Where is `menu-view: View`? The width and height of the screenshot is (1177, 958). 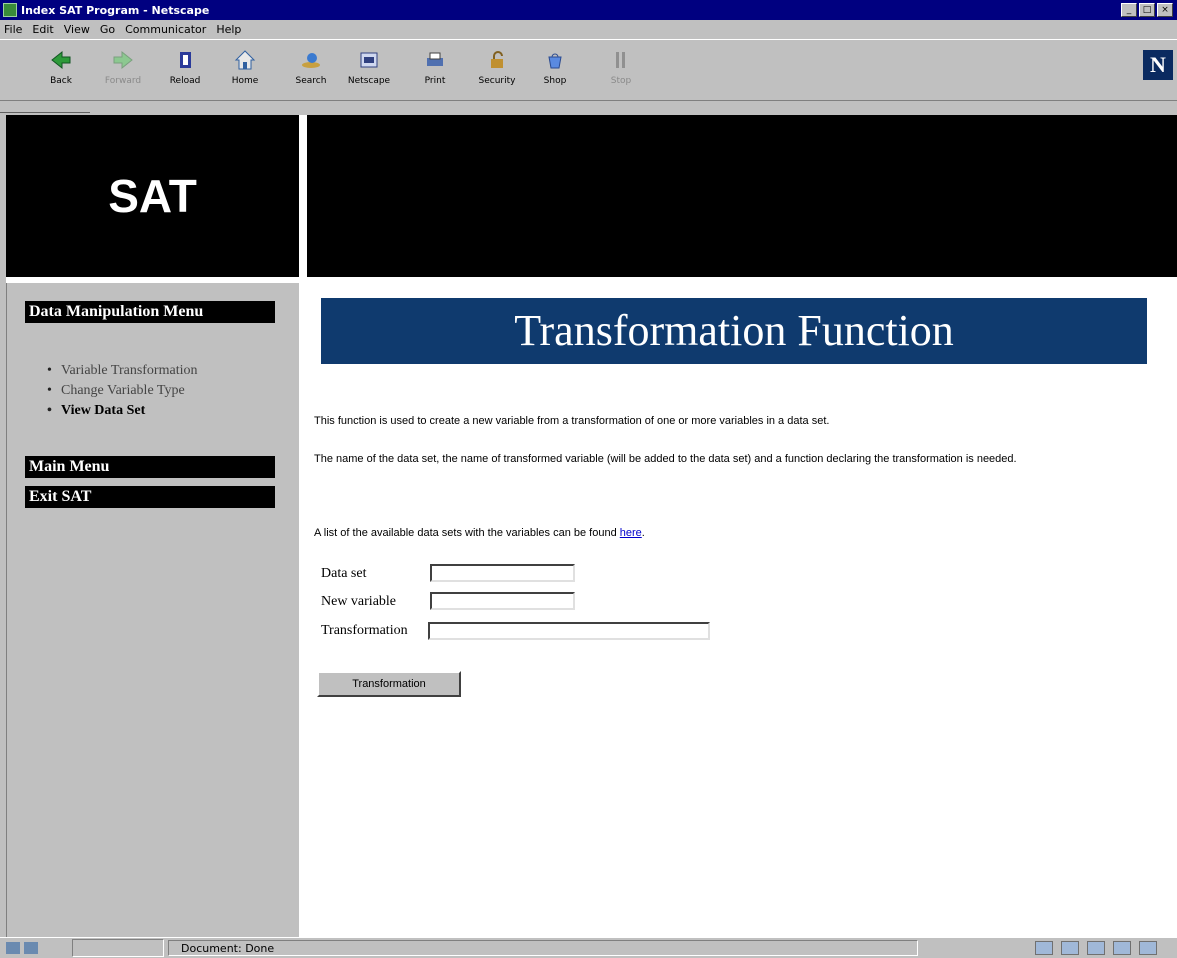
menu-view: View is located at coordinates (77, 29).